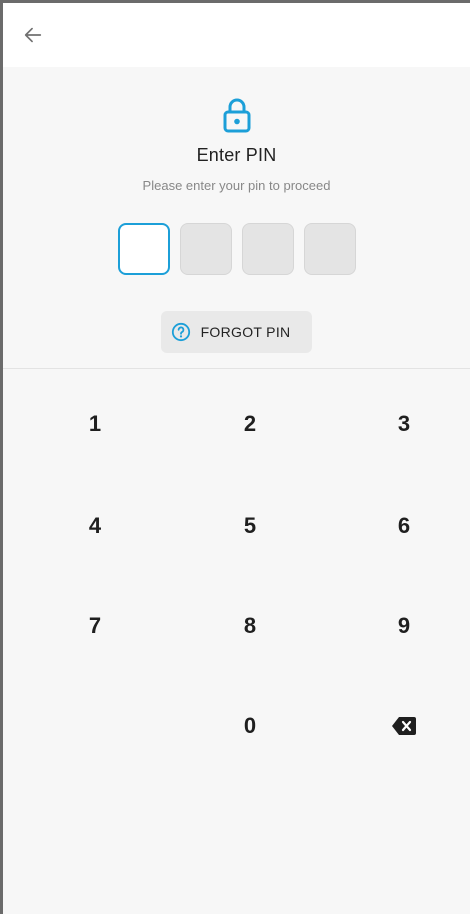 This screenshot has width=470, height=914. Describe the element at coordinates (404, 424) in the screenshot. I see `key-3: 3` at that location.